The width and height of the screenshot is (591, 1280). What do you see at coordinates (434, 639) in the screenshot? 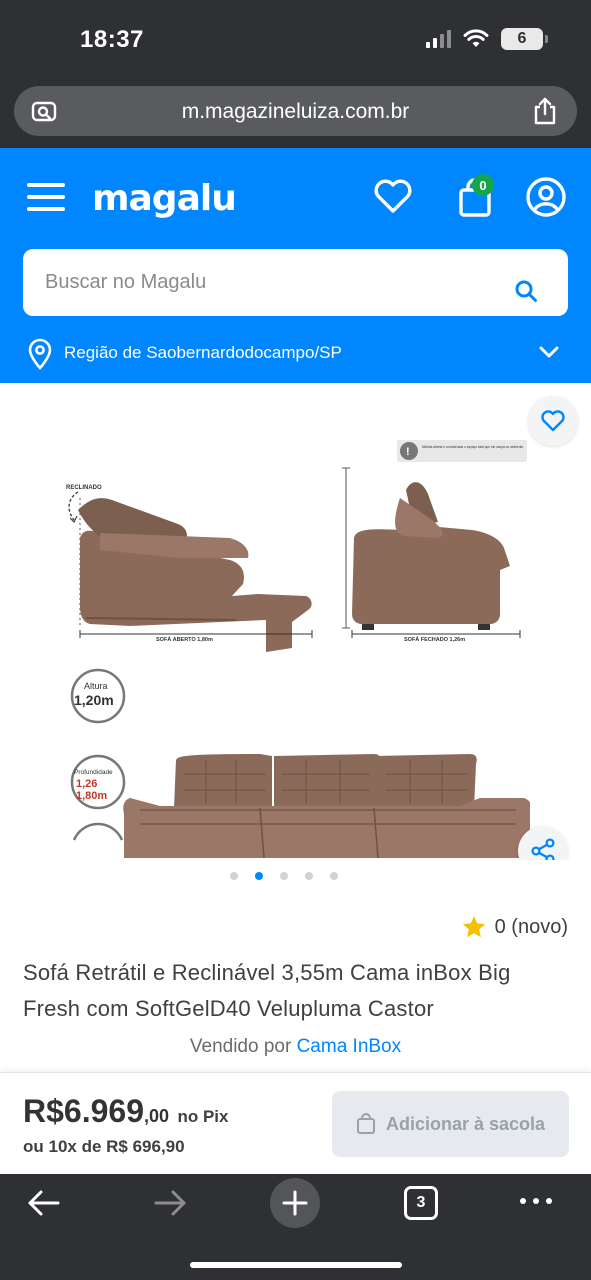
I see `sofa-fechado-label: SOFÁ FECHADO 1,26m` at bounding box center [434, 639].